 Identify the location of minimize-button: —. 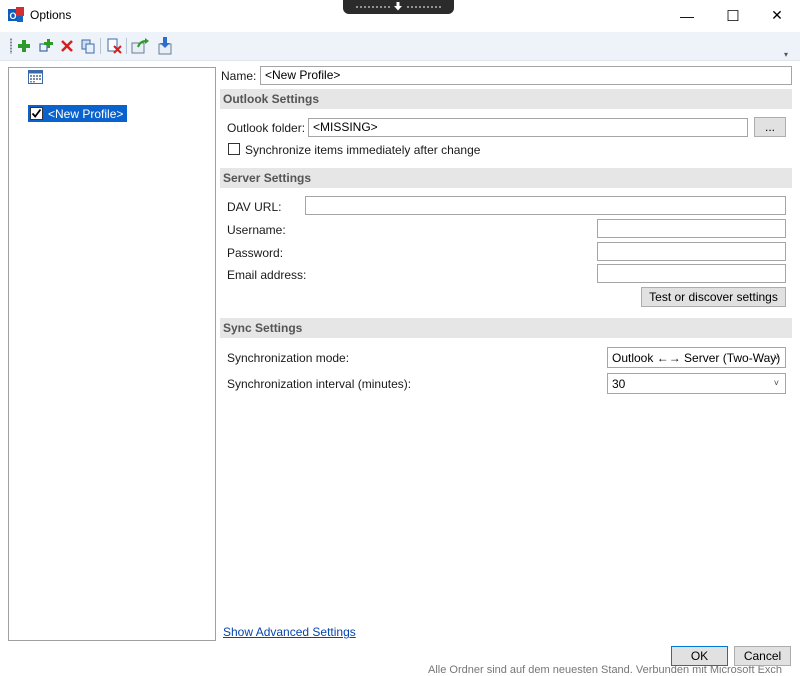
(687, 15).